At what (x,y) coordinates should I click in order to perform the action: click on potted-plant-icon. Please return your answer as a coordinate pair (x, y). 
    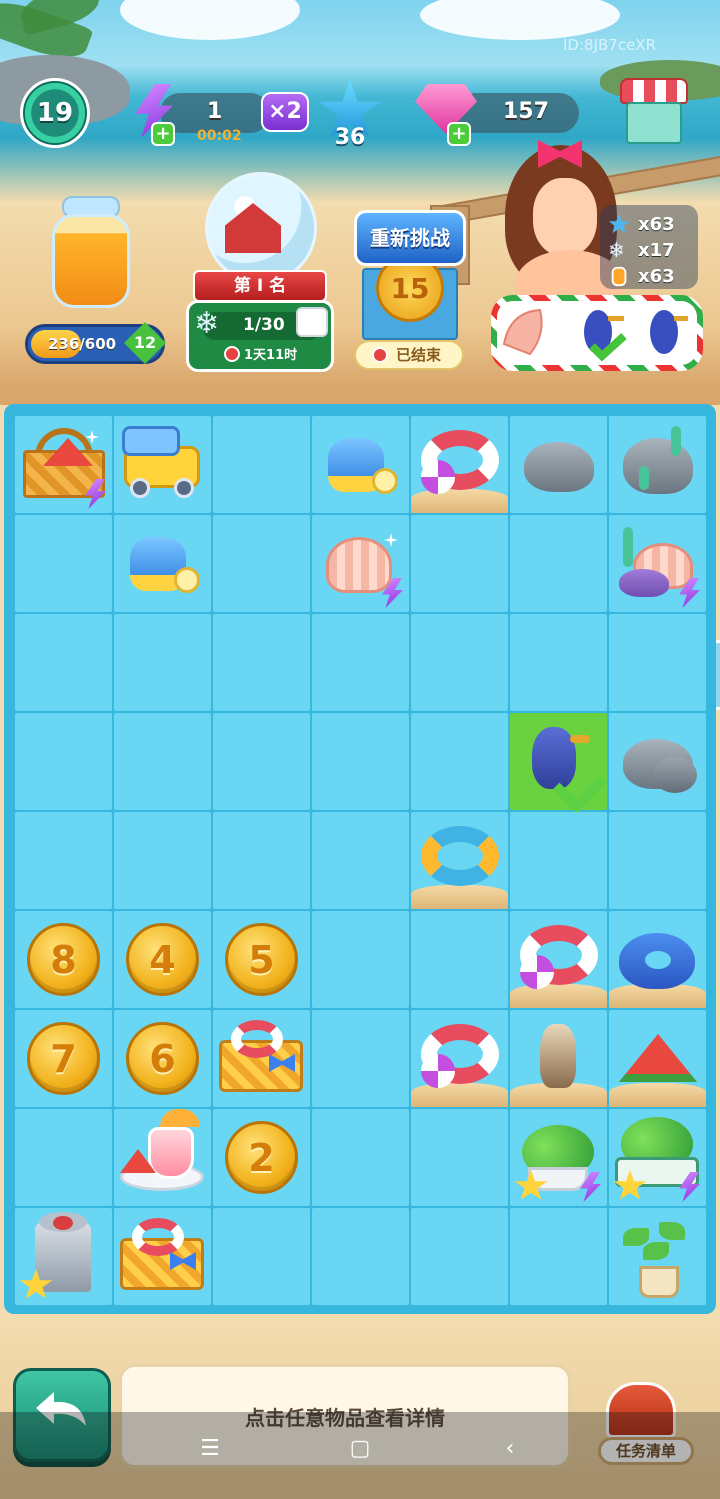
    Looking at the image, I should click on (657, 1256).